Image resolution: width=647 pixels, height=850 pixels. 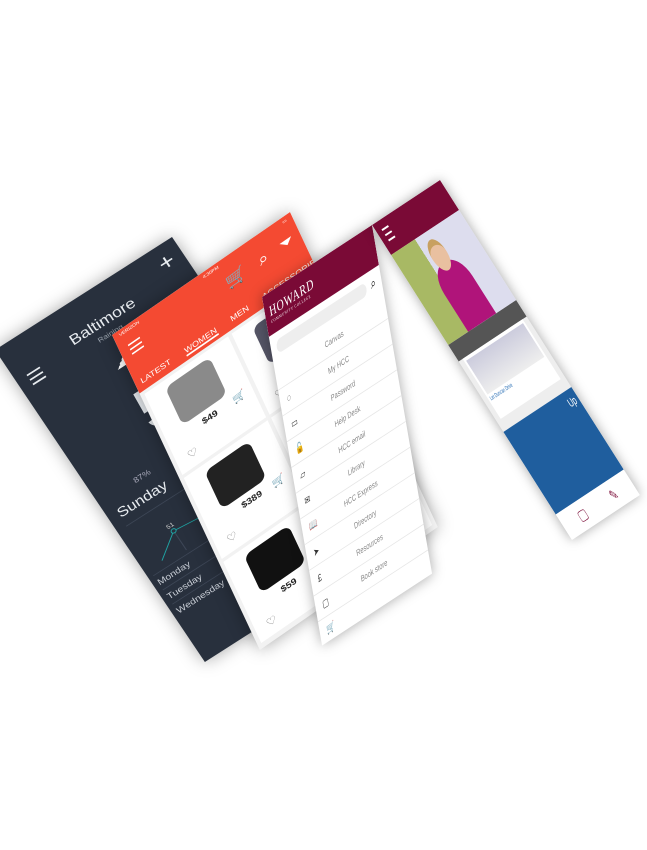 What do you see at coordinates (331, 628) in the screenshot?
I see `menu-item-icon: 🛒` at bounding box center [331, 628].